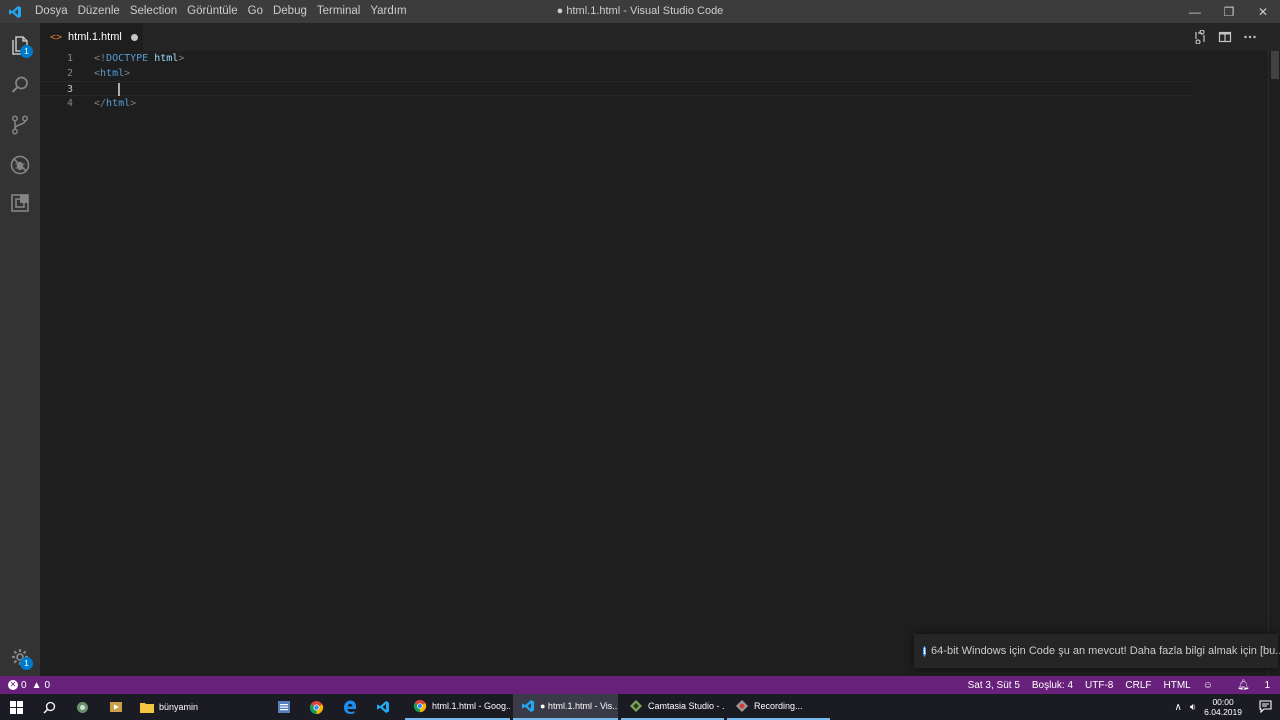  What do you see at coordinates (29, 685) in the screenshot?
I see `problems-indicator: ✕ 0 ▲ 0` at bounding box center [29, 685].